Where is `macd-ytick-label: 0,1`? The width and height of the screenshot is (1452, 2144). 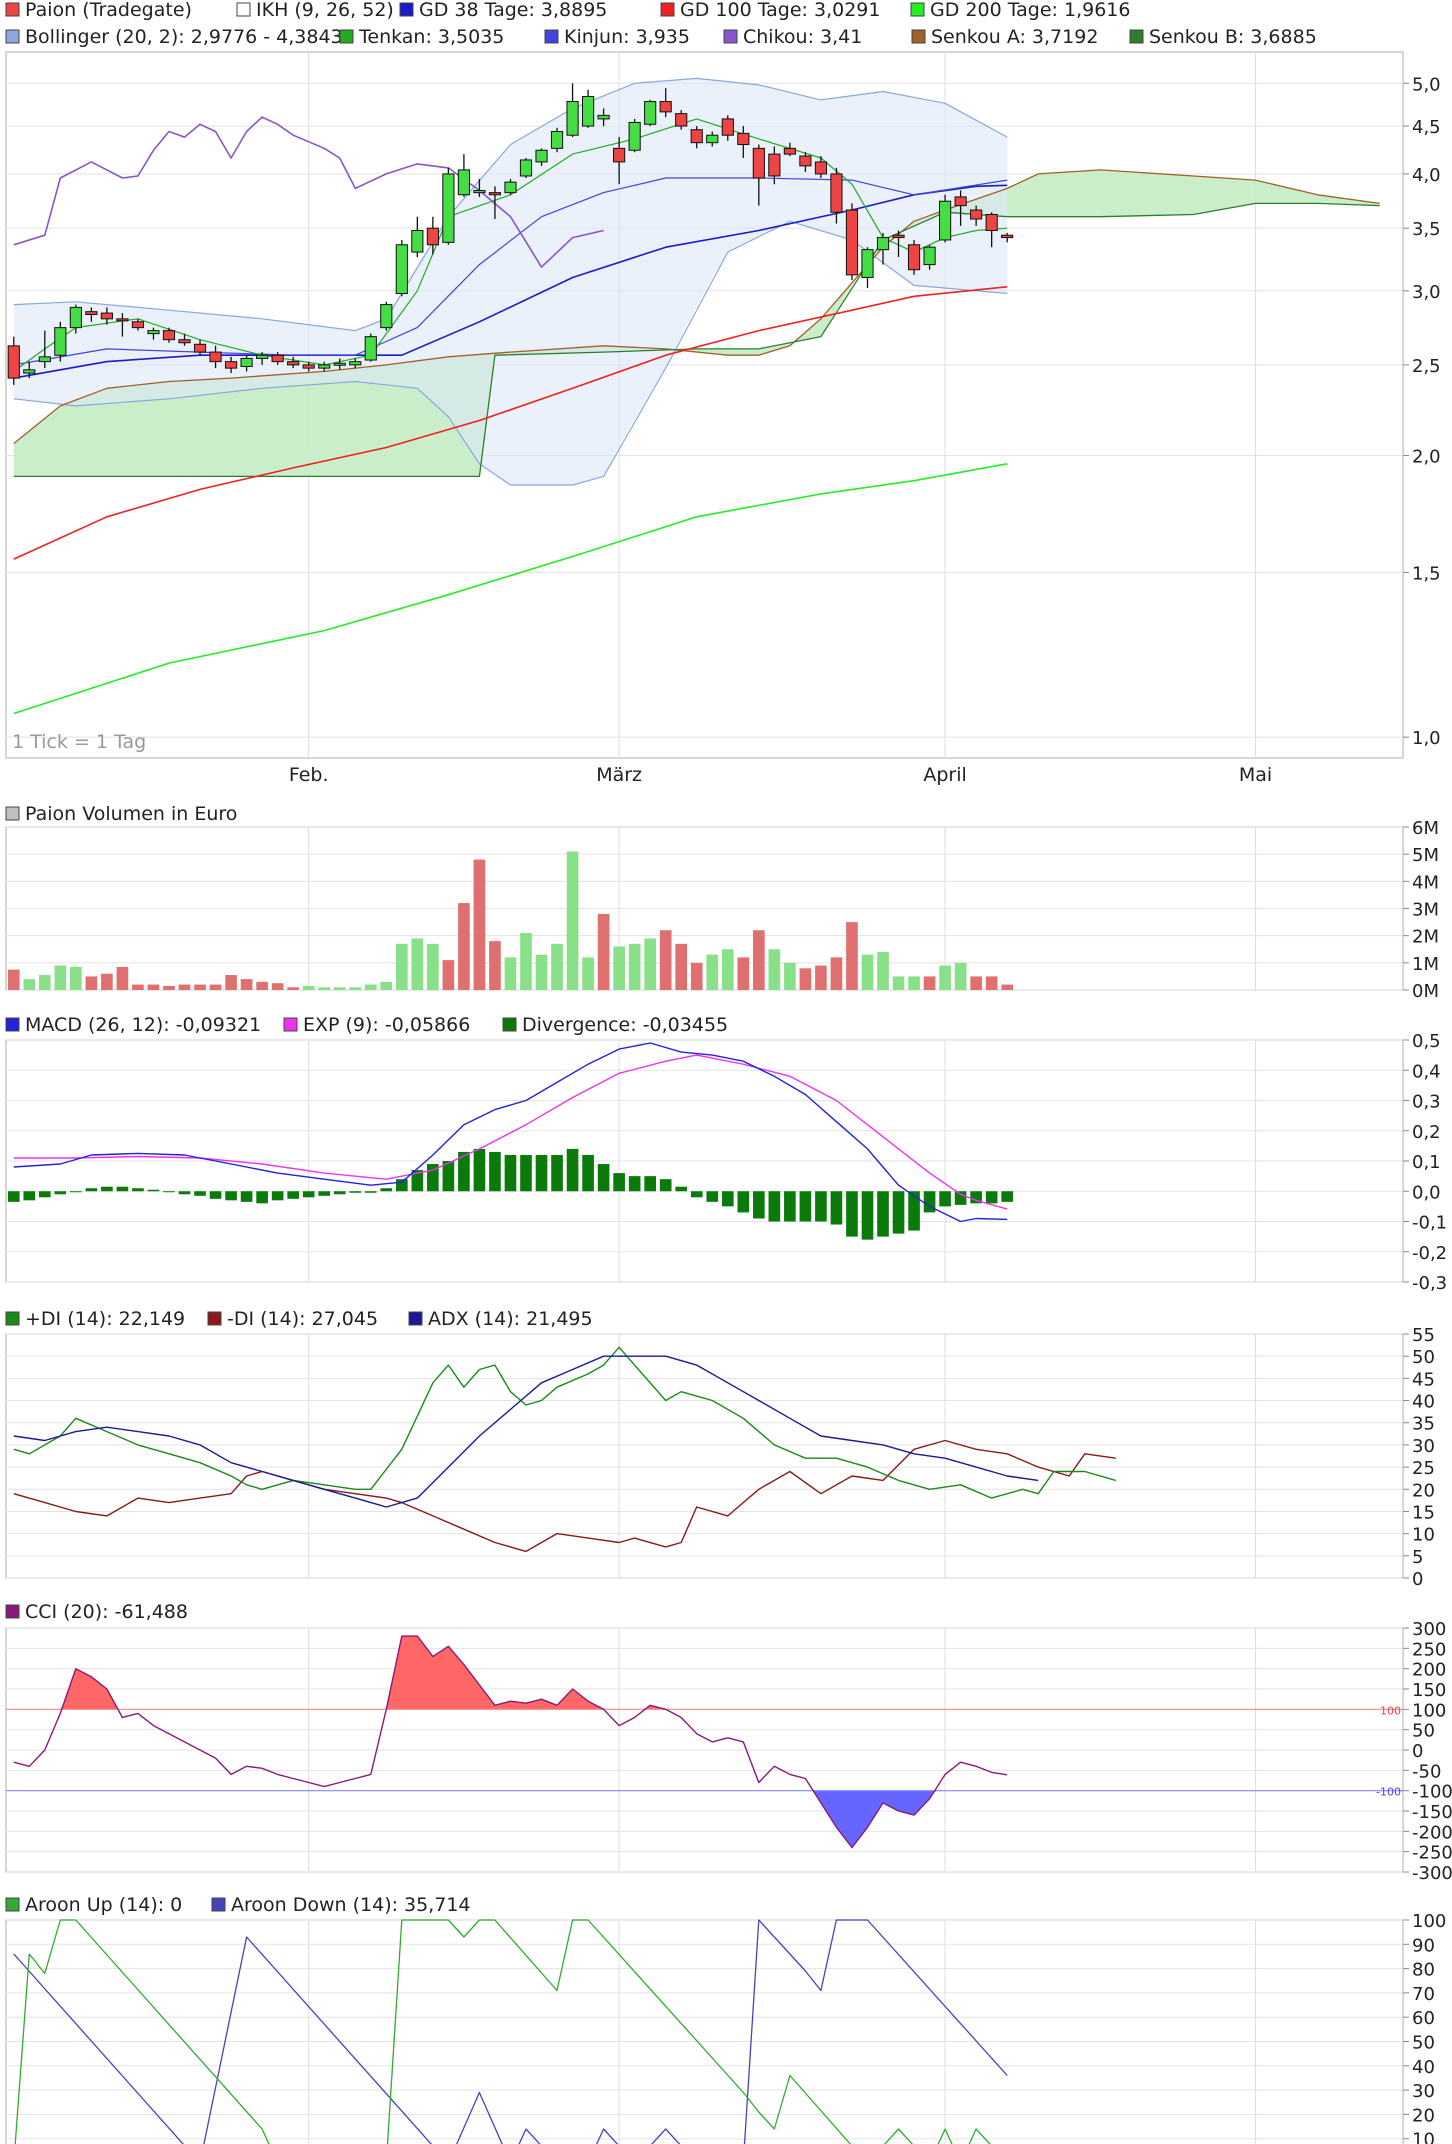 macd-ytick-label: 0,1 is located at coordinates (1426, 1162).